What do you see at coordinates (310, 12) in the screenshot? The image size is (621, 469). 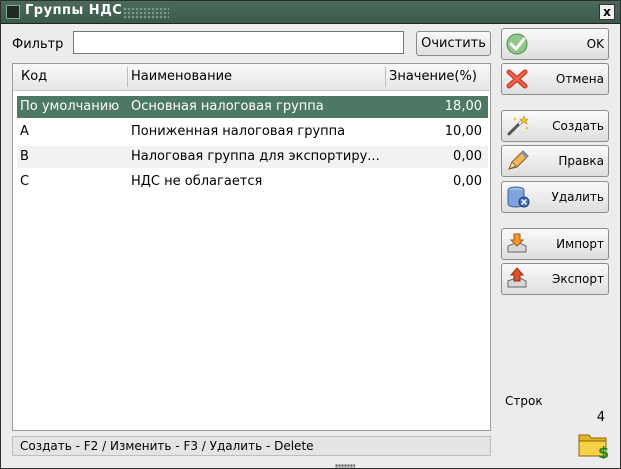 I see `title-bar: Группы НДС x` at bounding box center [310, 12].